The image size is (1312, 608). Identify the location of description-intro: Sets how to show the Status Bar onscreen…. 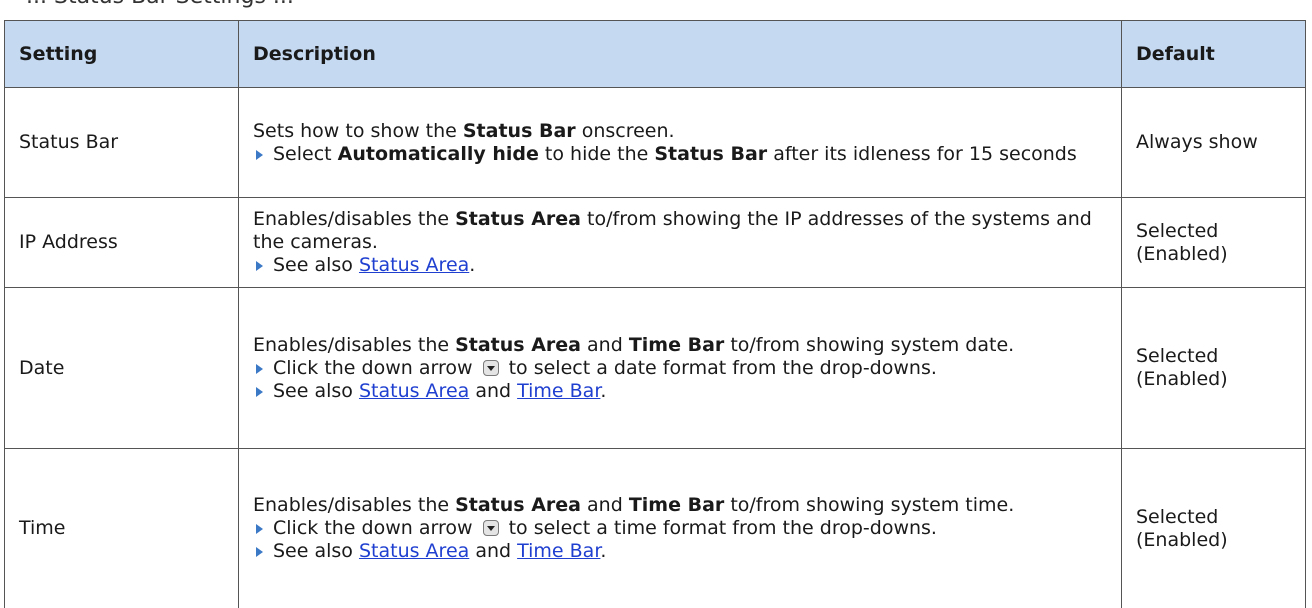
(464, 130).